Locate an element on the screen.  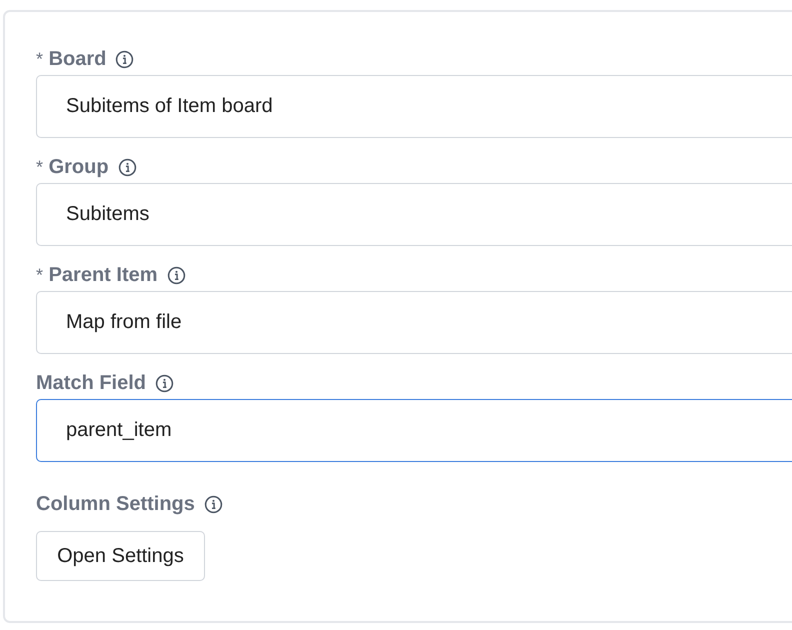
field-label: * Group is located at coordinates (72, 167).